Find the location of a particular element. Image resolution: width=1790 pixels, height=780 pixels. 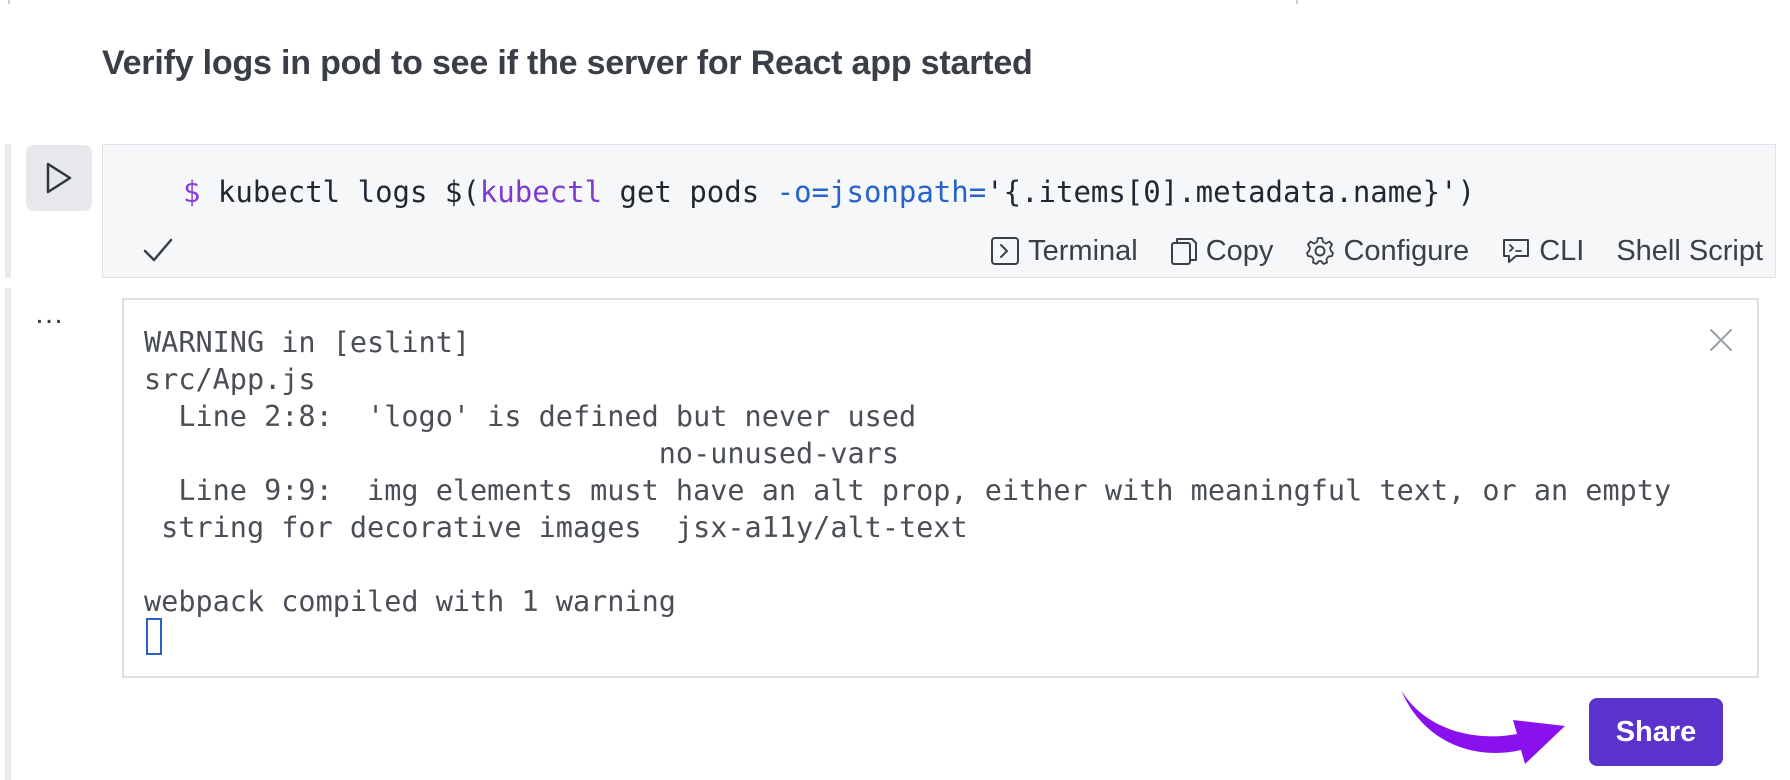

cli-icon is located at coordinates (1516, 251).